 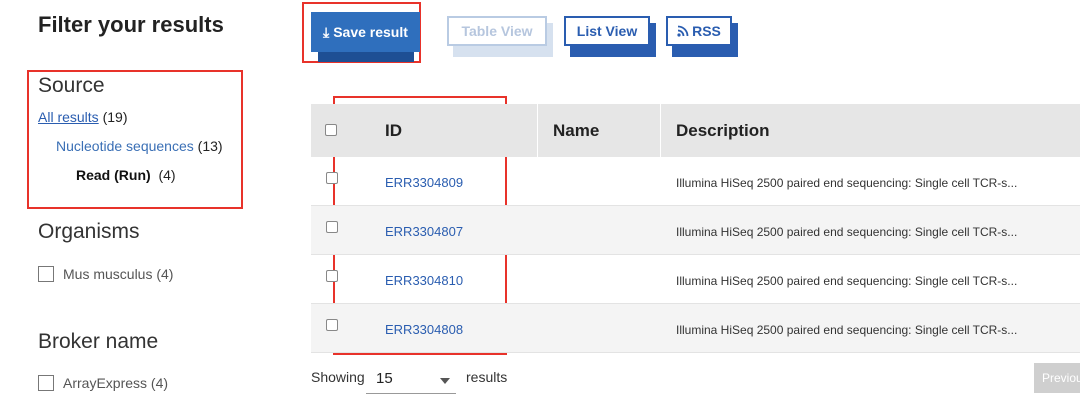 What do you see at coordinates (723, 130) in the screenshot?
I see `column-header-description: Description` at bounding box center [723, 130].